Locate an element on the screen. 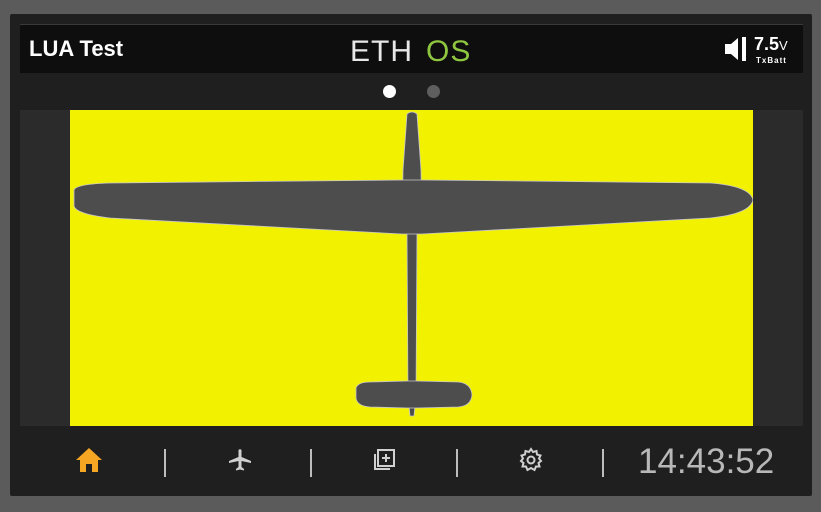 The height and width of the screenshot is (512, 821). home-button is located at coordinates (94, 461).